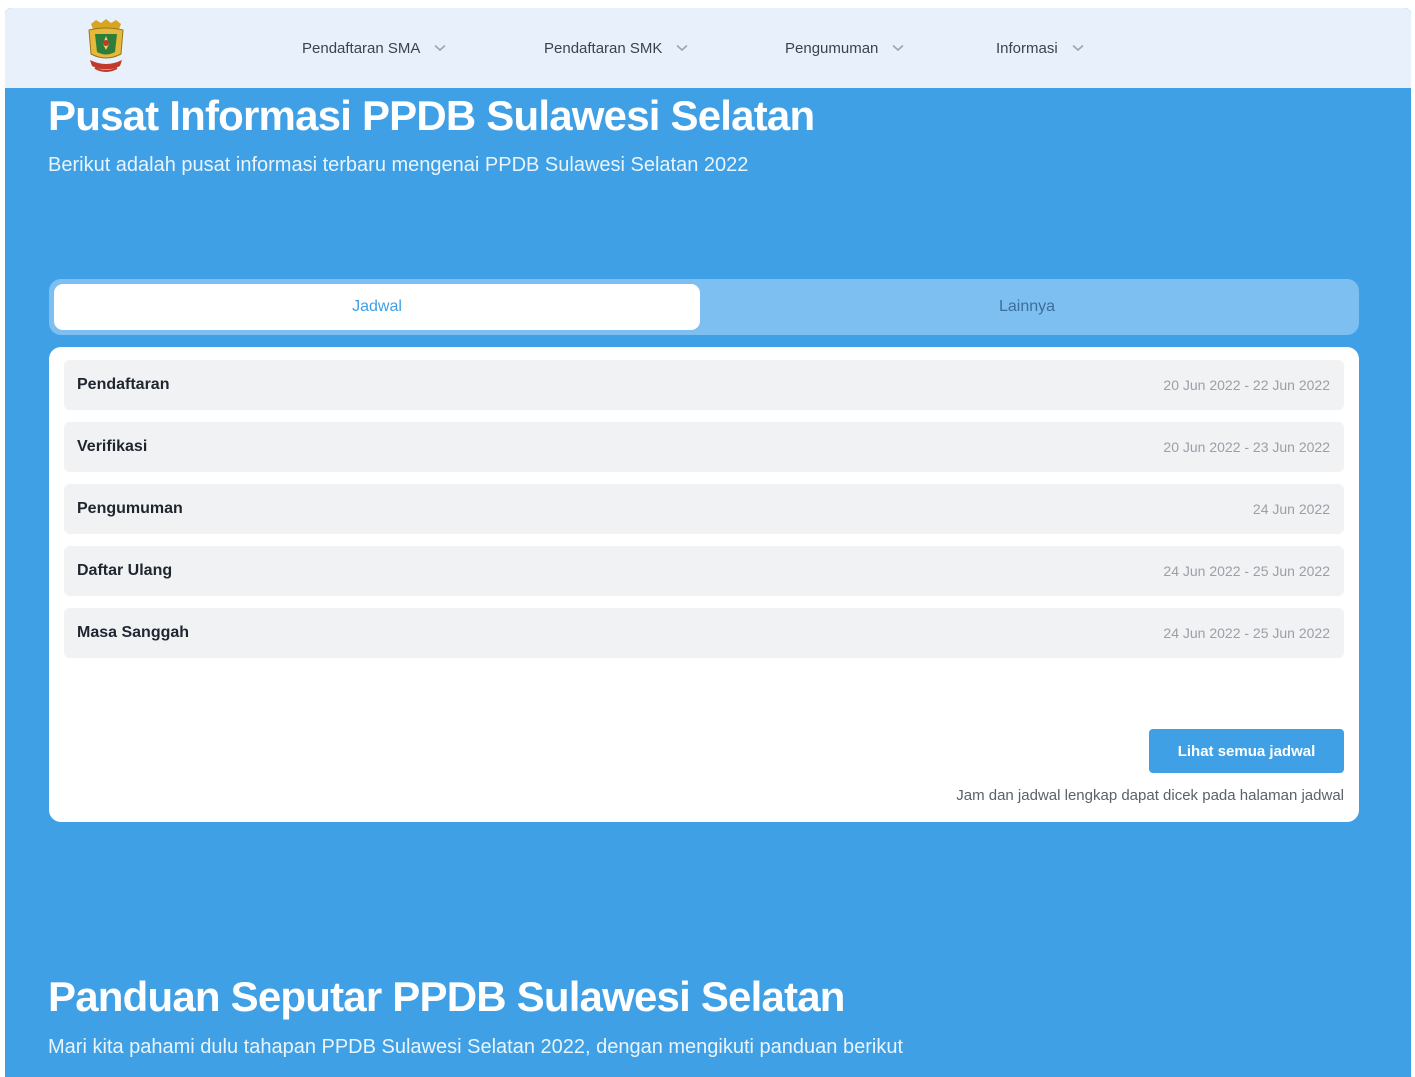  What do you see at coordinates (125, 570) in the screenshot?
I see `schedule-label: Daftar Ulang` at bounding box center [125, 570].